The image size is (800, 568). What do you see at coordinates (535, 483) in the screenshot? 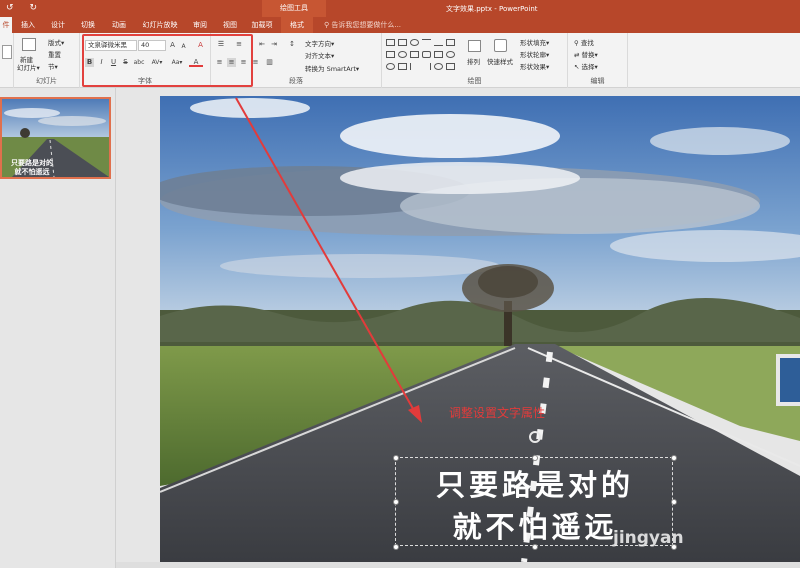
I see `text-line-1: 只要路是对的` at bounding box center [535, 483].